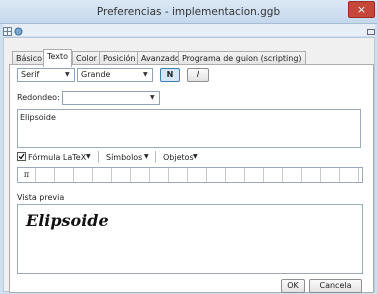 Image resolution: width=377 pixels, height=294 pixels. I want to click on rounding-label: Redondeo:, so click(38, 97).